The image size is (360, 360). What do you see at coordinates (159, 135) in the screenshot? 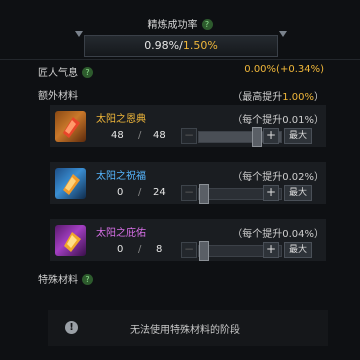
I see `max-count: 48` at bounding box center [159, 135].